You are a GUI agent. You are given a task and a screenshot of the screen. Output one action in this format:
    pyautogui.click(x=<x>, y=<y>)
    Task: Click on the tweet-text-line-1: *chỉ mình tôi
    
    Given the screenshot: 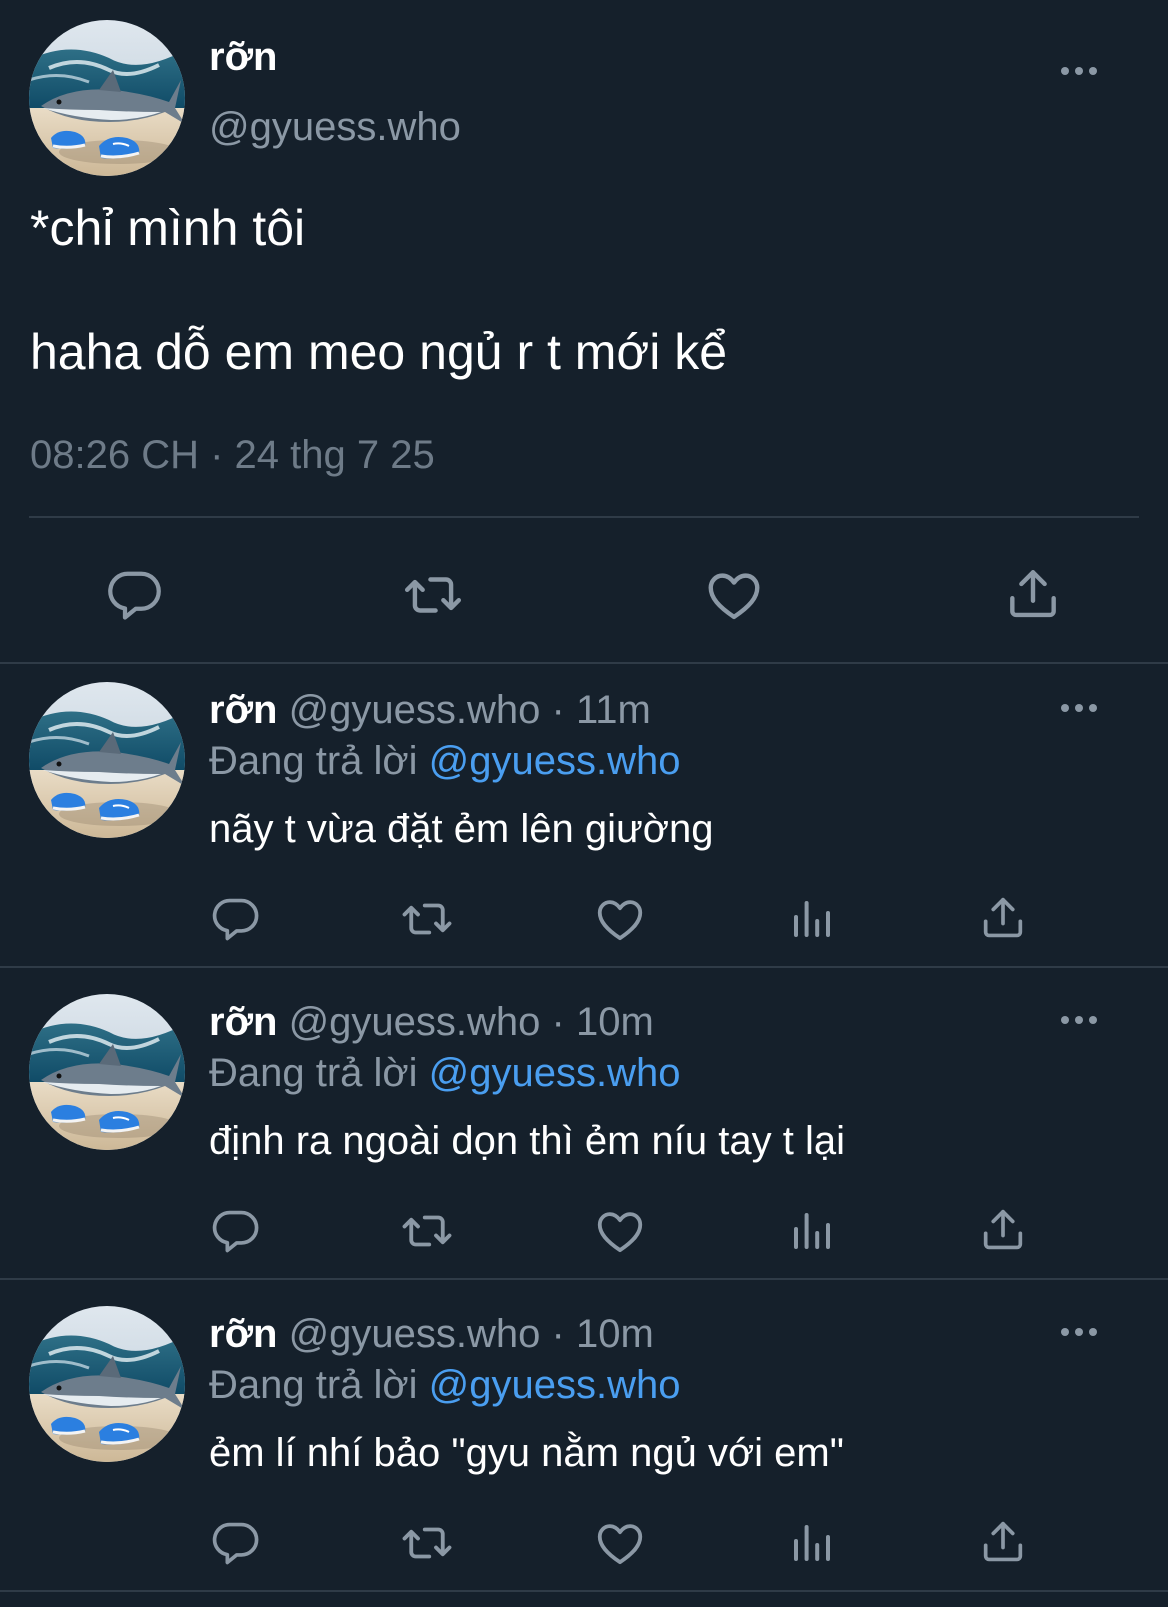 What is the action you would take?
    pyautogui.click(x=168, y=228)
    